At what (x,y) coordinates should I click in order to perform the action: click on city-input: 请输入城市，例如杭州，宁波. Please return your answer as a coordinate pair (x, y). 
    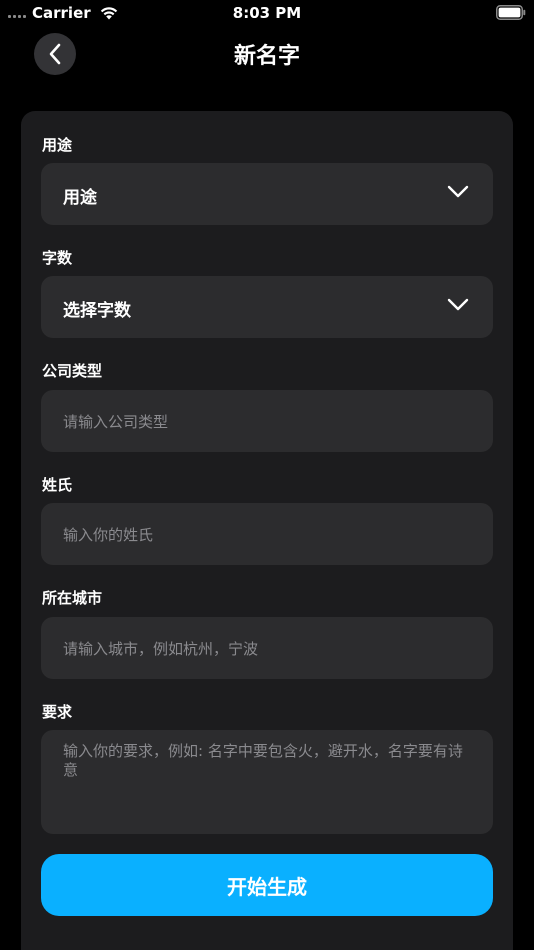
    Looking at the image, I should click on (267, 648).